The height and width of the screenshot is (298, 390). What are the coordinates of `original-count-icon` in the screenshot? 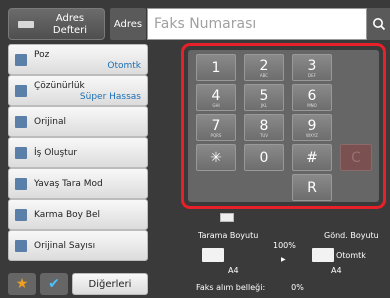 It's located at (21, 246).